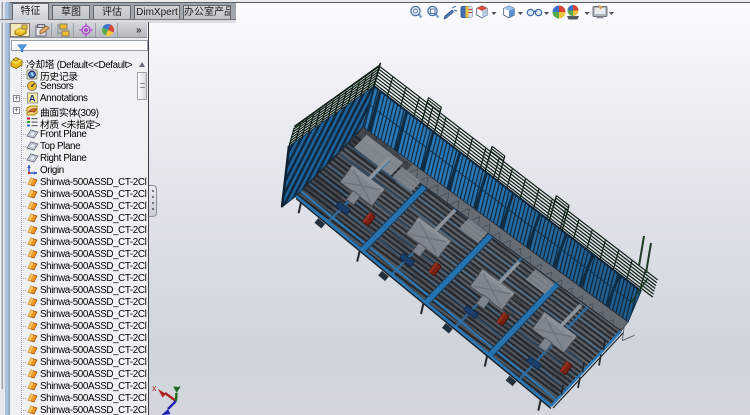  Describe the element at coordinates (32, 99) in the screenshot. I see `svg-text: A` at that location.